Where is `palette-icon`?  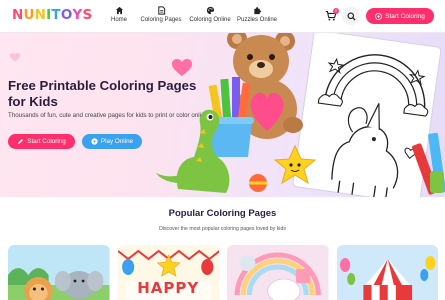 palette-icon is located at coordinates (210, 10).